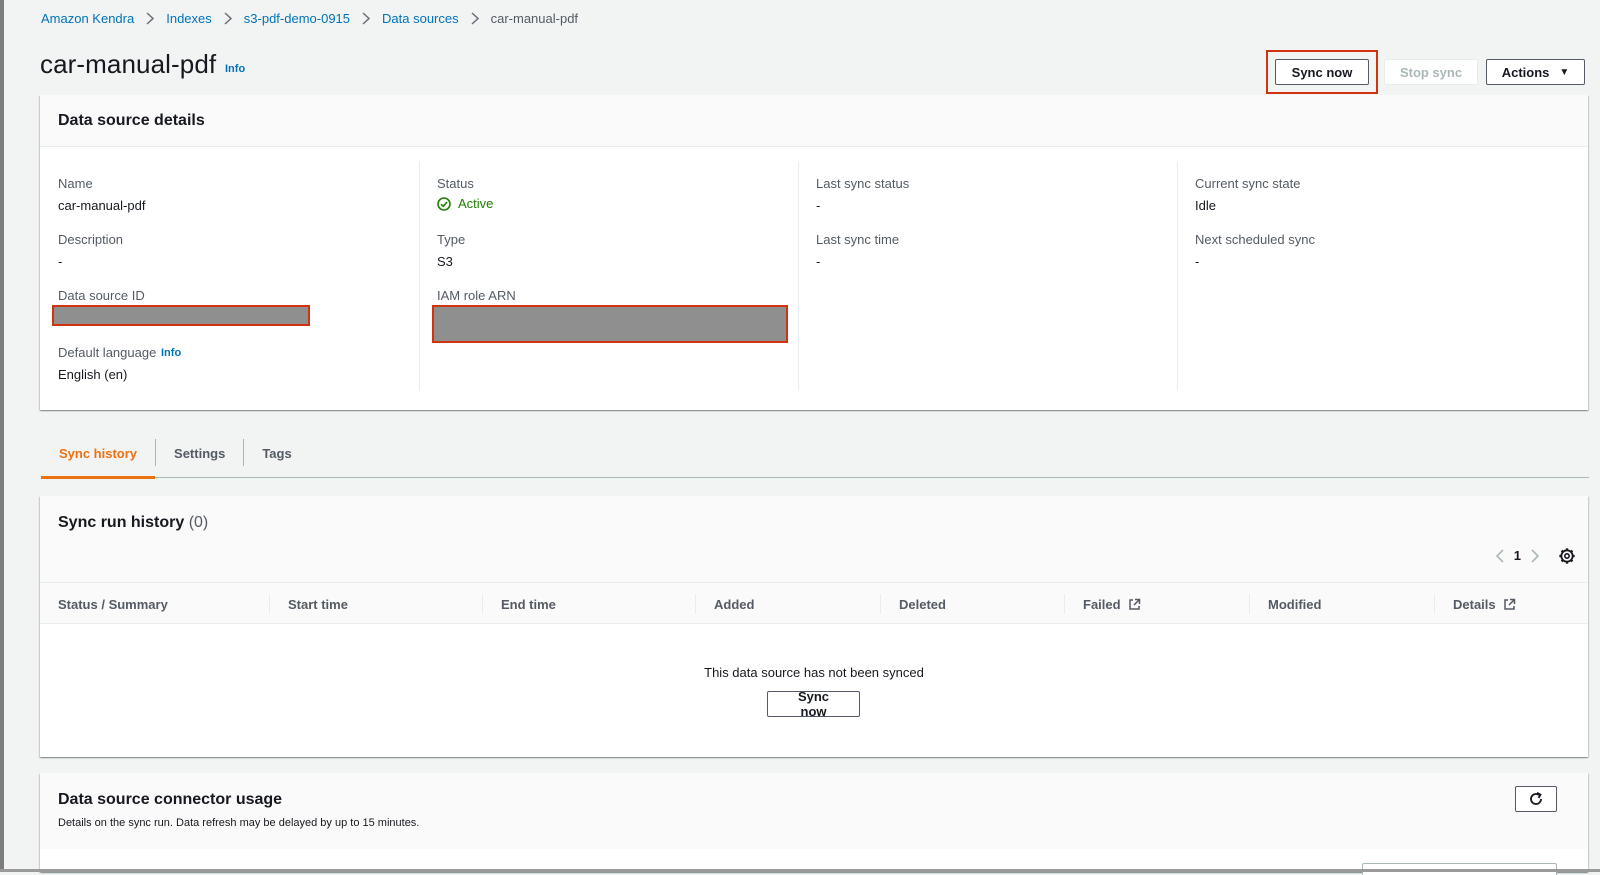 This screenshot has width=1600, height=875. I want to click on column-header-status: Status / Summary, so click(104, 604).